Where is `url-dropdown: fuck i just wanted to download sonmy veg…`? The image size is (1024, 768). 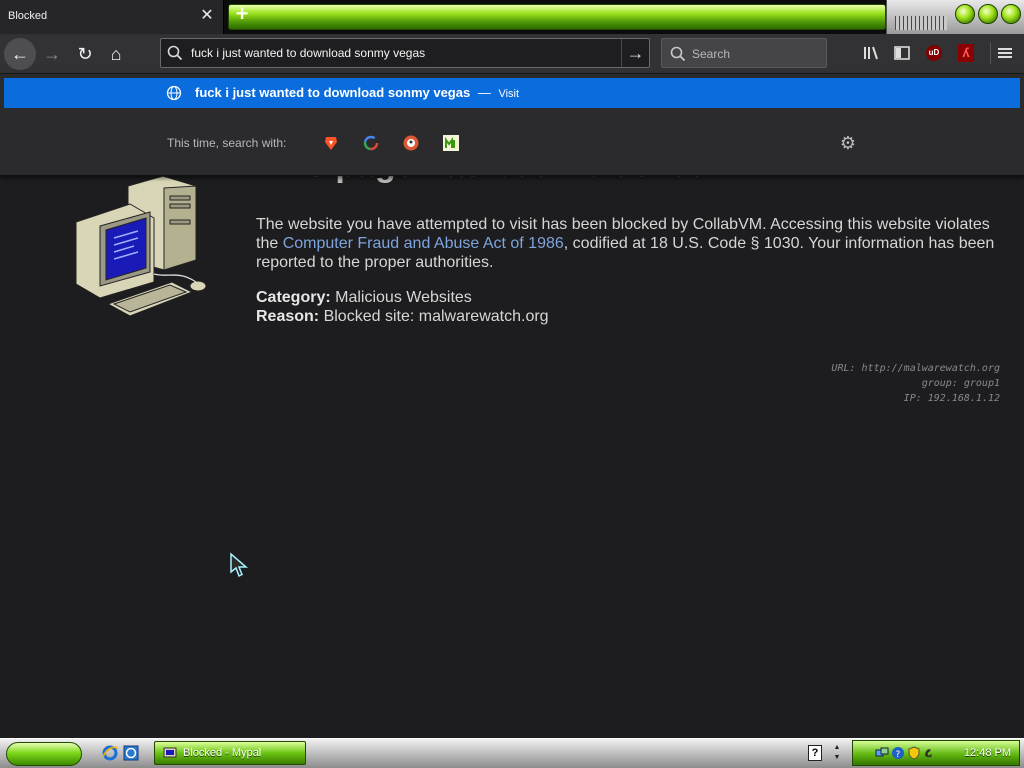 url-dropdown: fuck i just wanted to download sonmy veg… is located at coordinates (512, 125).